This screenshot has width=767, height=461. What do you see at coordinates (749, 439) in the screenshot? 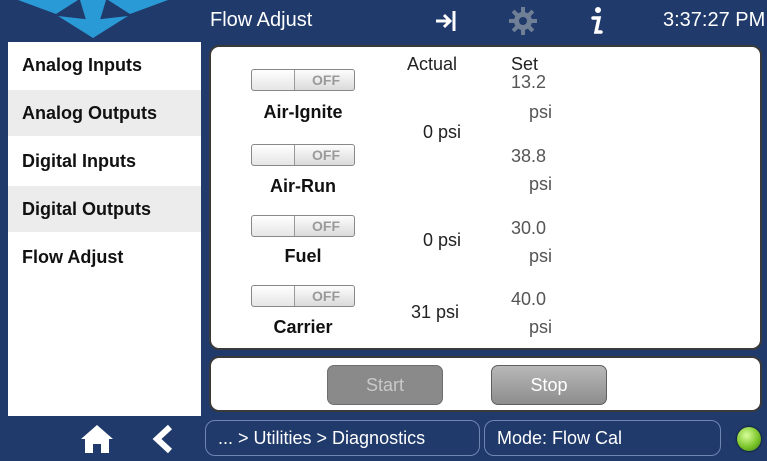
I see `status-led` at bounding box center [749, 439].